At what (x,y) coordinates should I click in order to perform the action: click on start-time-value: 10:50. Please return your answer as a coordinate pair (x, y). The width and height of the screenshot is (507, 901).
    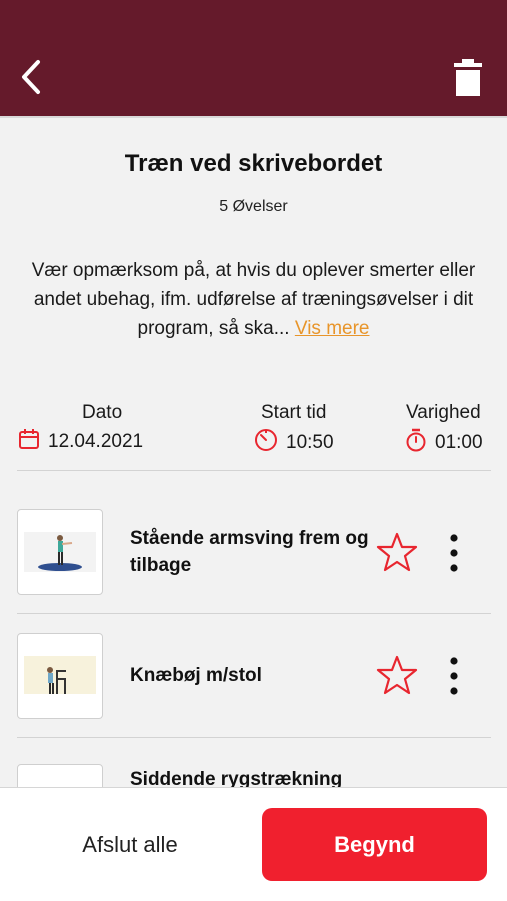
    Looking at the image, I should click on (310, 442).